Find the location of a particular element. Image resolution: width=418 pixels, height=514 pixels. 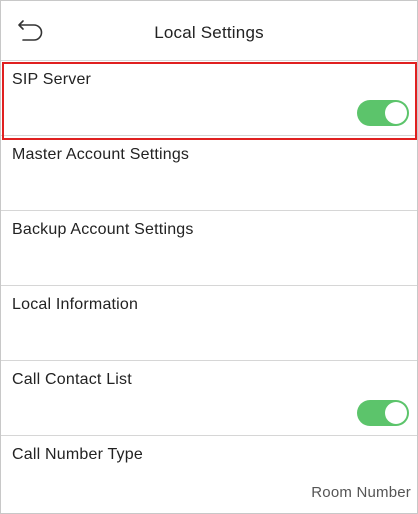

setting-row-call-contact-list: Call Contact List is located at coordinates (209, 398).